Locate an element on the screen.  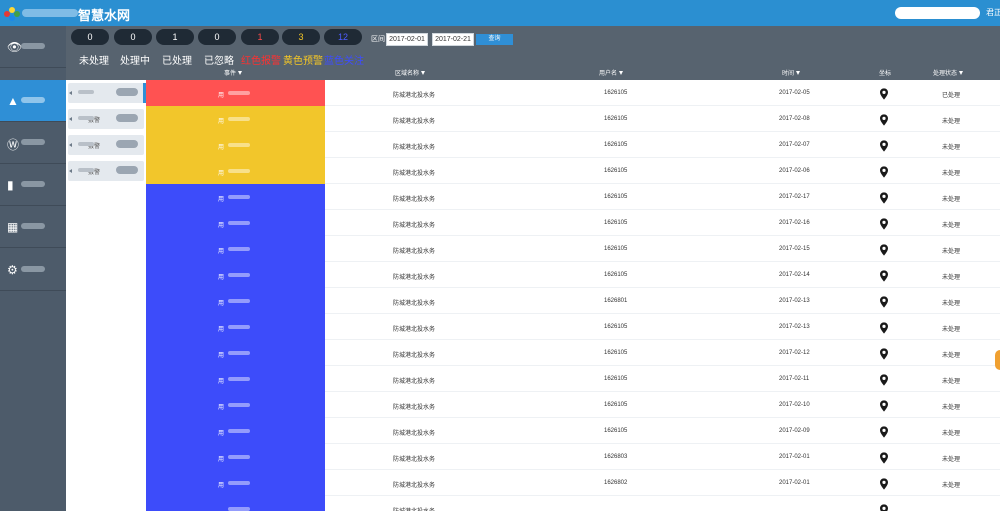
table-row: 用 防城港北投水务 1626105 2017-02-07 未处理 is located at coordinates (573, 145).